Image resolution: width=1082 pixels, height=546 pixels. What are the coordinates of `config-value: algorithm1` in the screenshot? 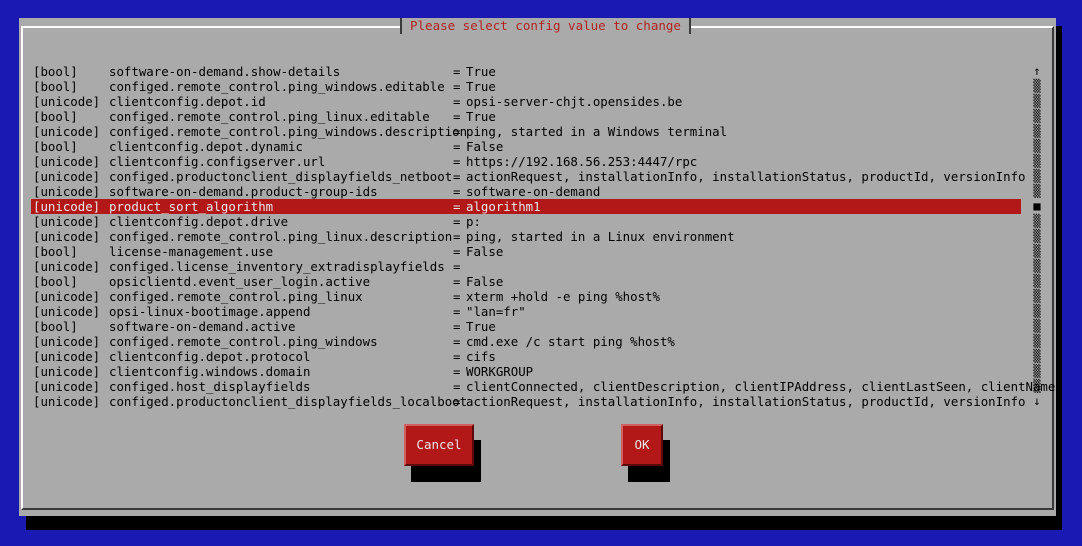 It's located at (503, 206).